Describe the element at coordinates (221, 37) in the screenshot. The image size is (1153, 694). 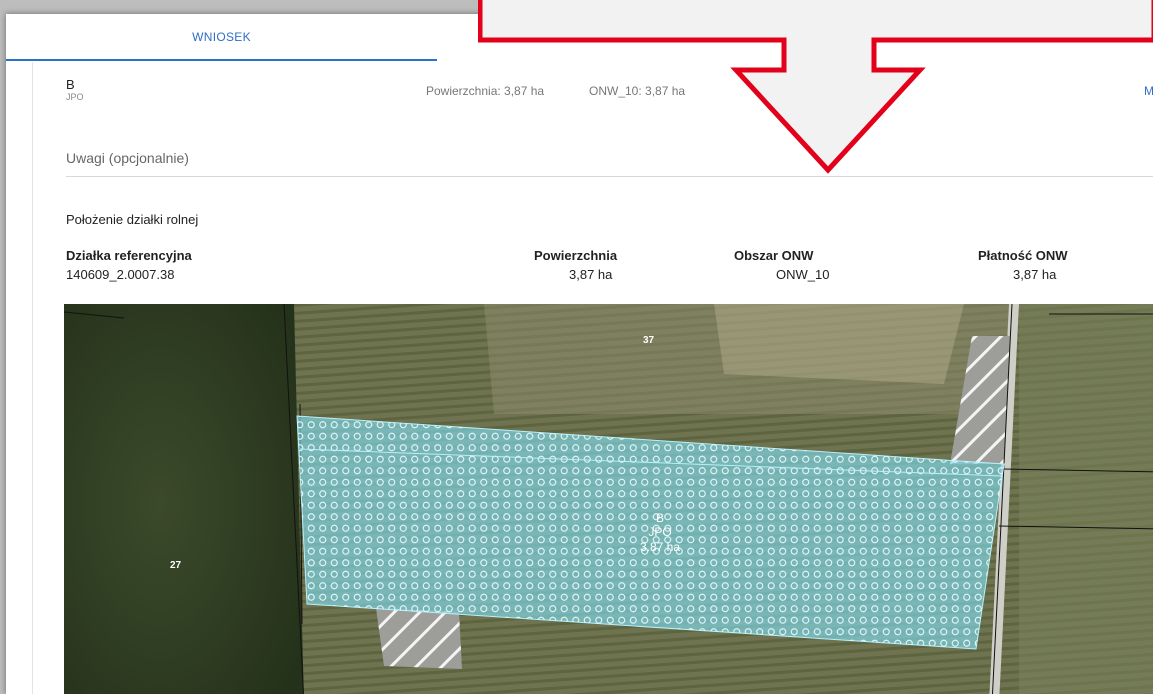
I see `tab-wniosek: WNIOSEK` at that location.